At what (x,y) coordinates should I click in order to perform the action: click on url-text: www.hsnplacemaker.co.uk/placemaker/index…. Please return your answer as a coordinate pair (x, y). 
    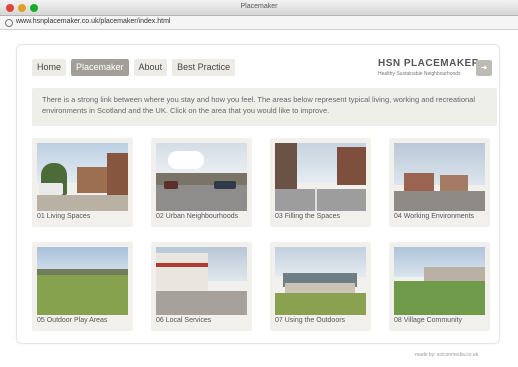
    Looking at the image, I should click on (93, 21).